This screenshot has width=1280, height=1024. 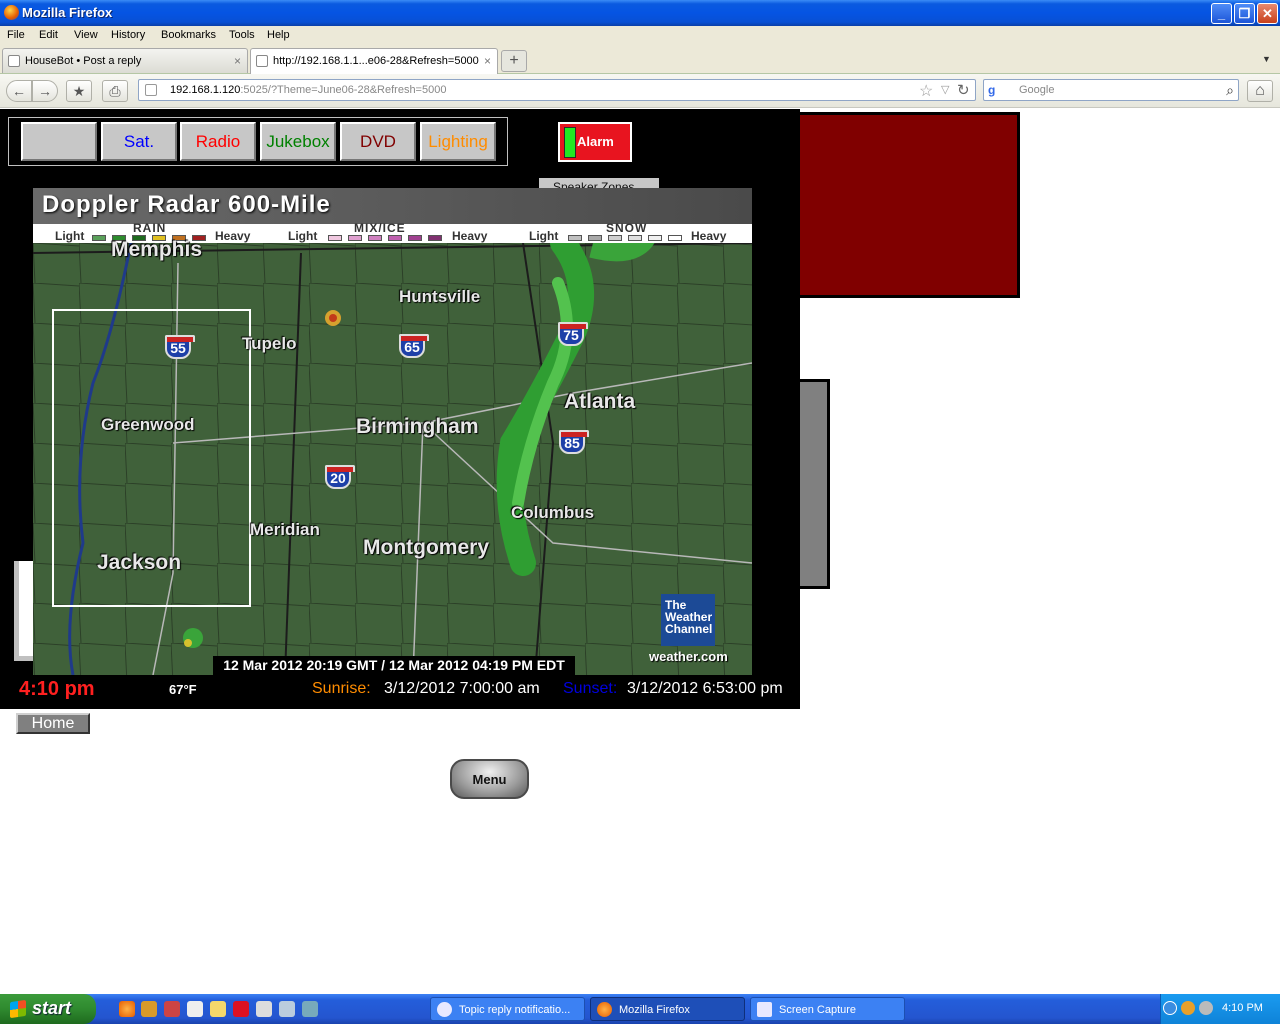 I want to click on ie-quicklaunch-icon, so click(x=310, y=1009).